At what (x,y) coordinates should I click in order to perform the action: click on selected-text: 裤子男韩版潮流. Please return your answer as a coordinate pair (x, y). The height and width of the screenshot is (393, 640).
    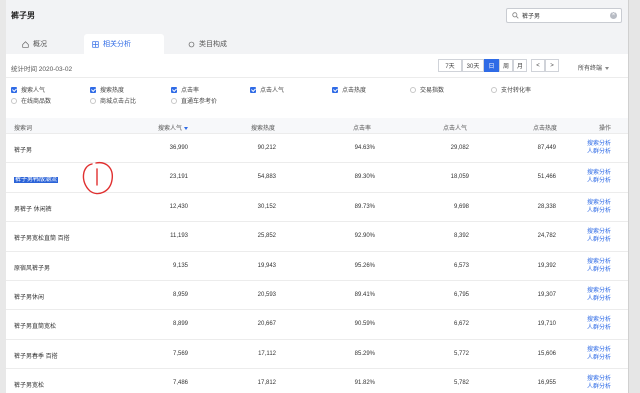
    Looking at the image, I should click on (36, 180).